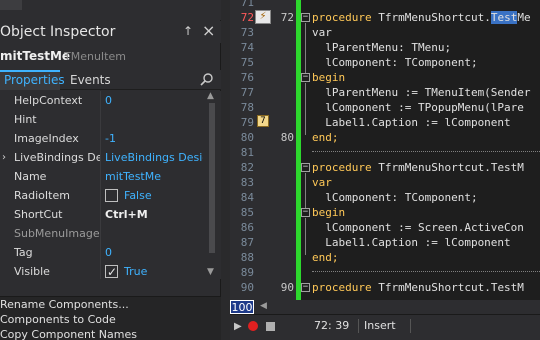 The image size is (540, 340). Describe the element at coordinates (247, 62) in the screenshot. I see `line-number: 75` at that location.